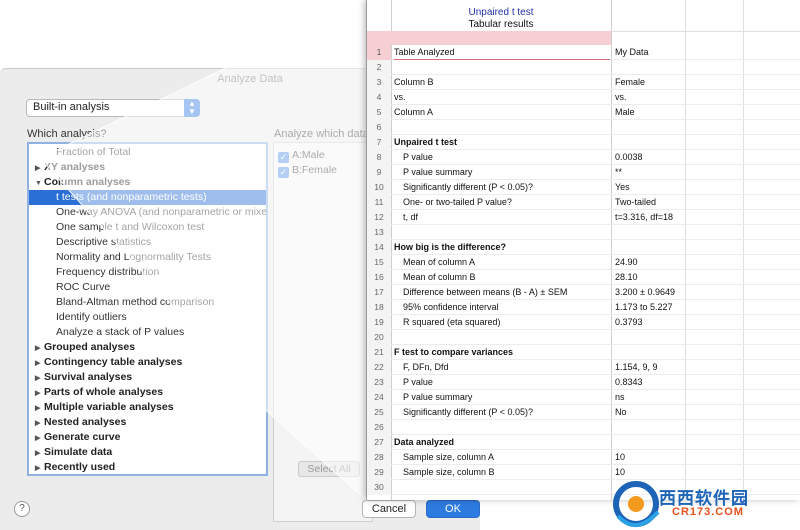 This screenshot has width=800, height=530. What do you see at coordinates (147, 242) in the screenshot?
I see `tree-item: Descriptive statistics` at bounding box center [147, 242].